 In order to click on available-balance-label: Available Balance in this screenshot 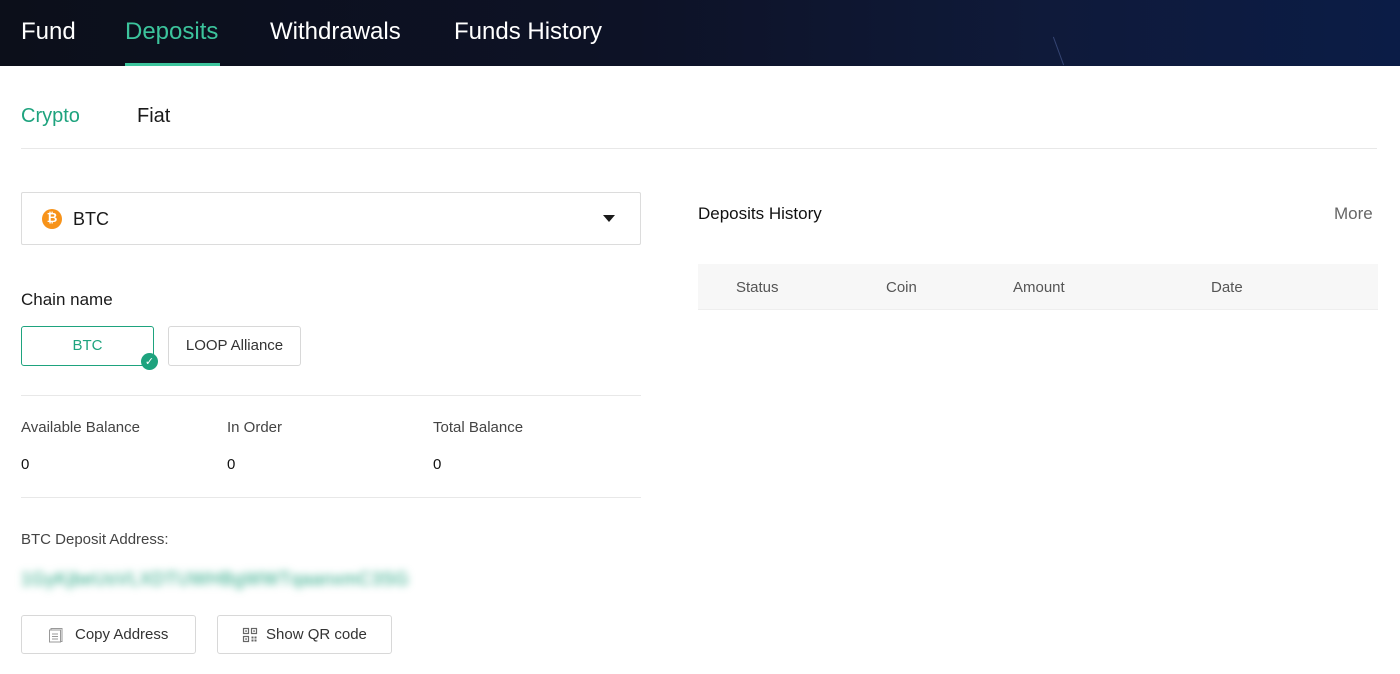, I will do `click(80, 427)`.